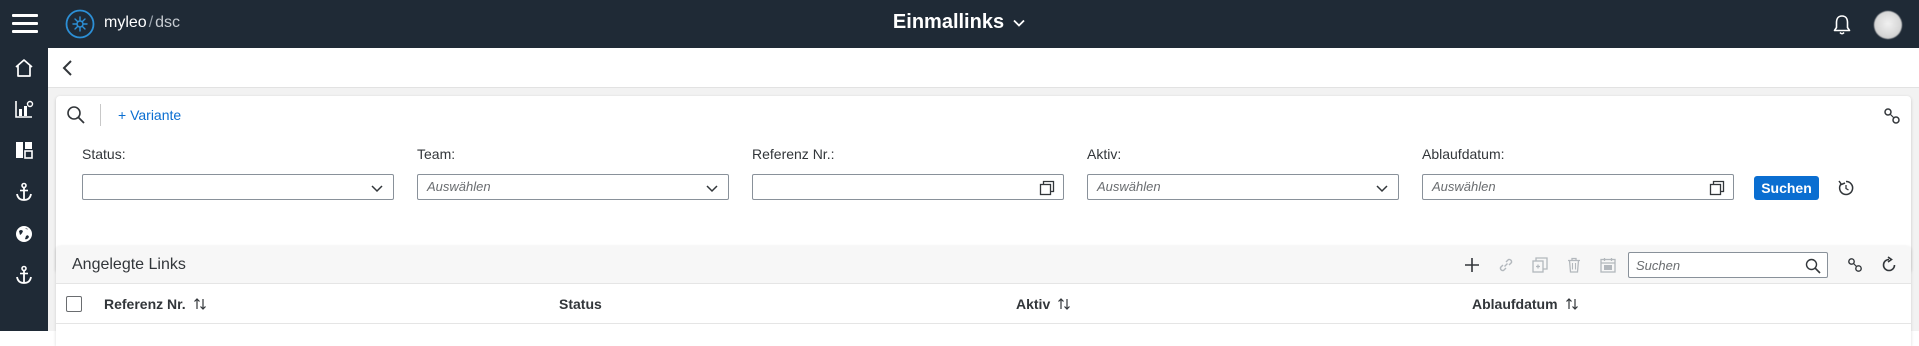  Describe the element at coordinates (436, 154) in the screenshot. I see `team-label: Team:` at that location.